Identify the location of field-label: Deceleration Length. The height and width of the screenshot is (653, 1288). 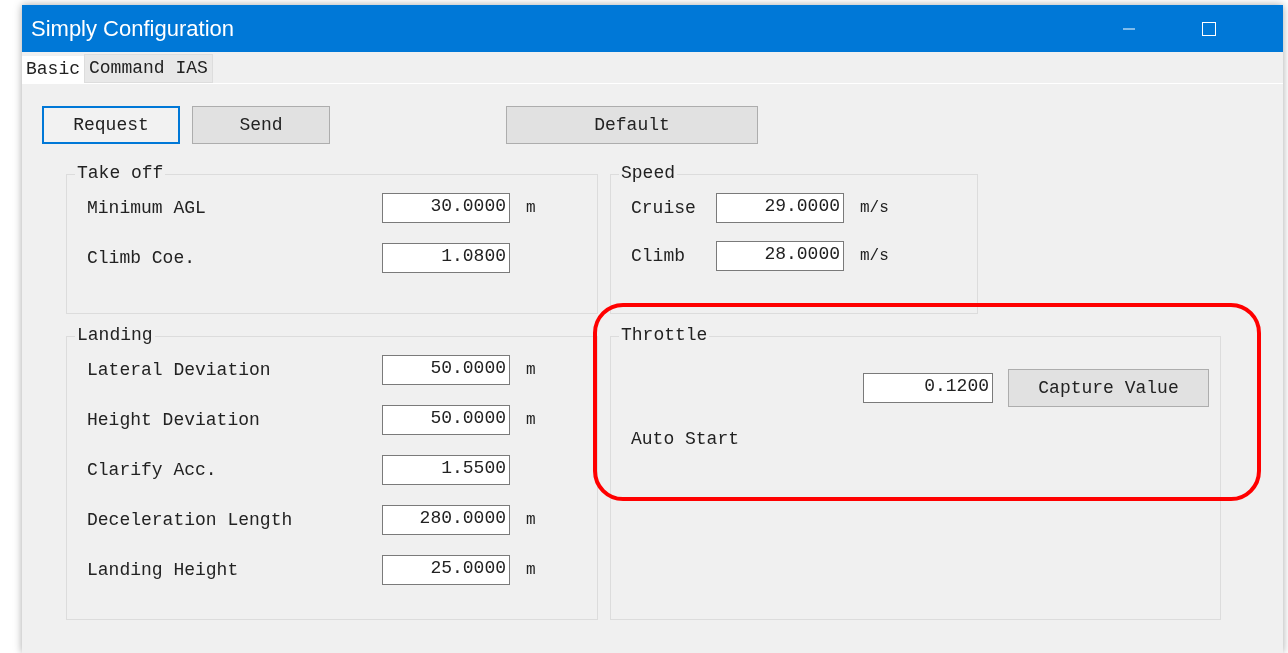
(190, 520).